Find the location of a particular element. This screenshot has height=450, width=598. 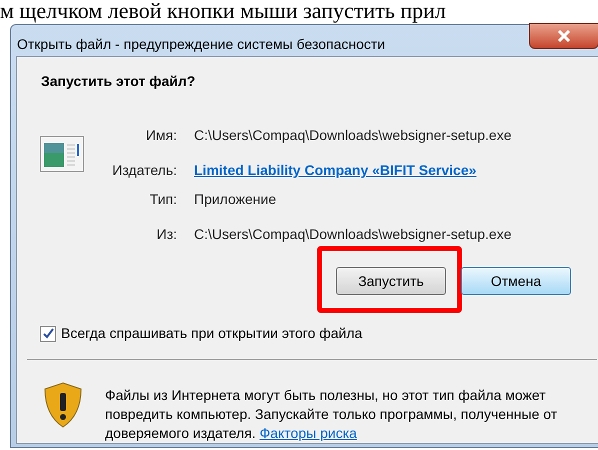

field-label: Издатель: is located at coordinates (144, 170).